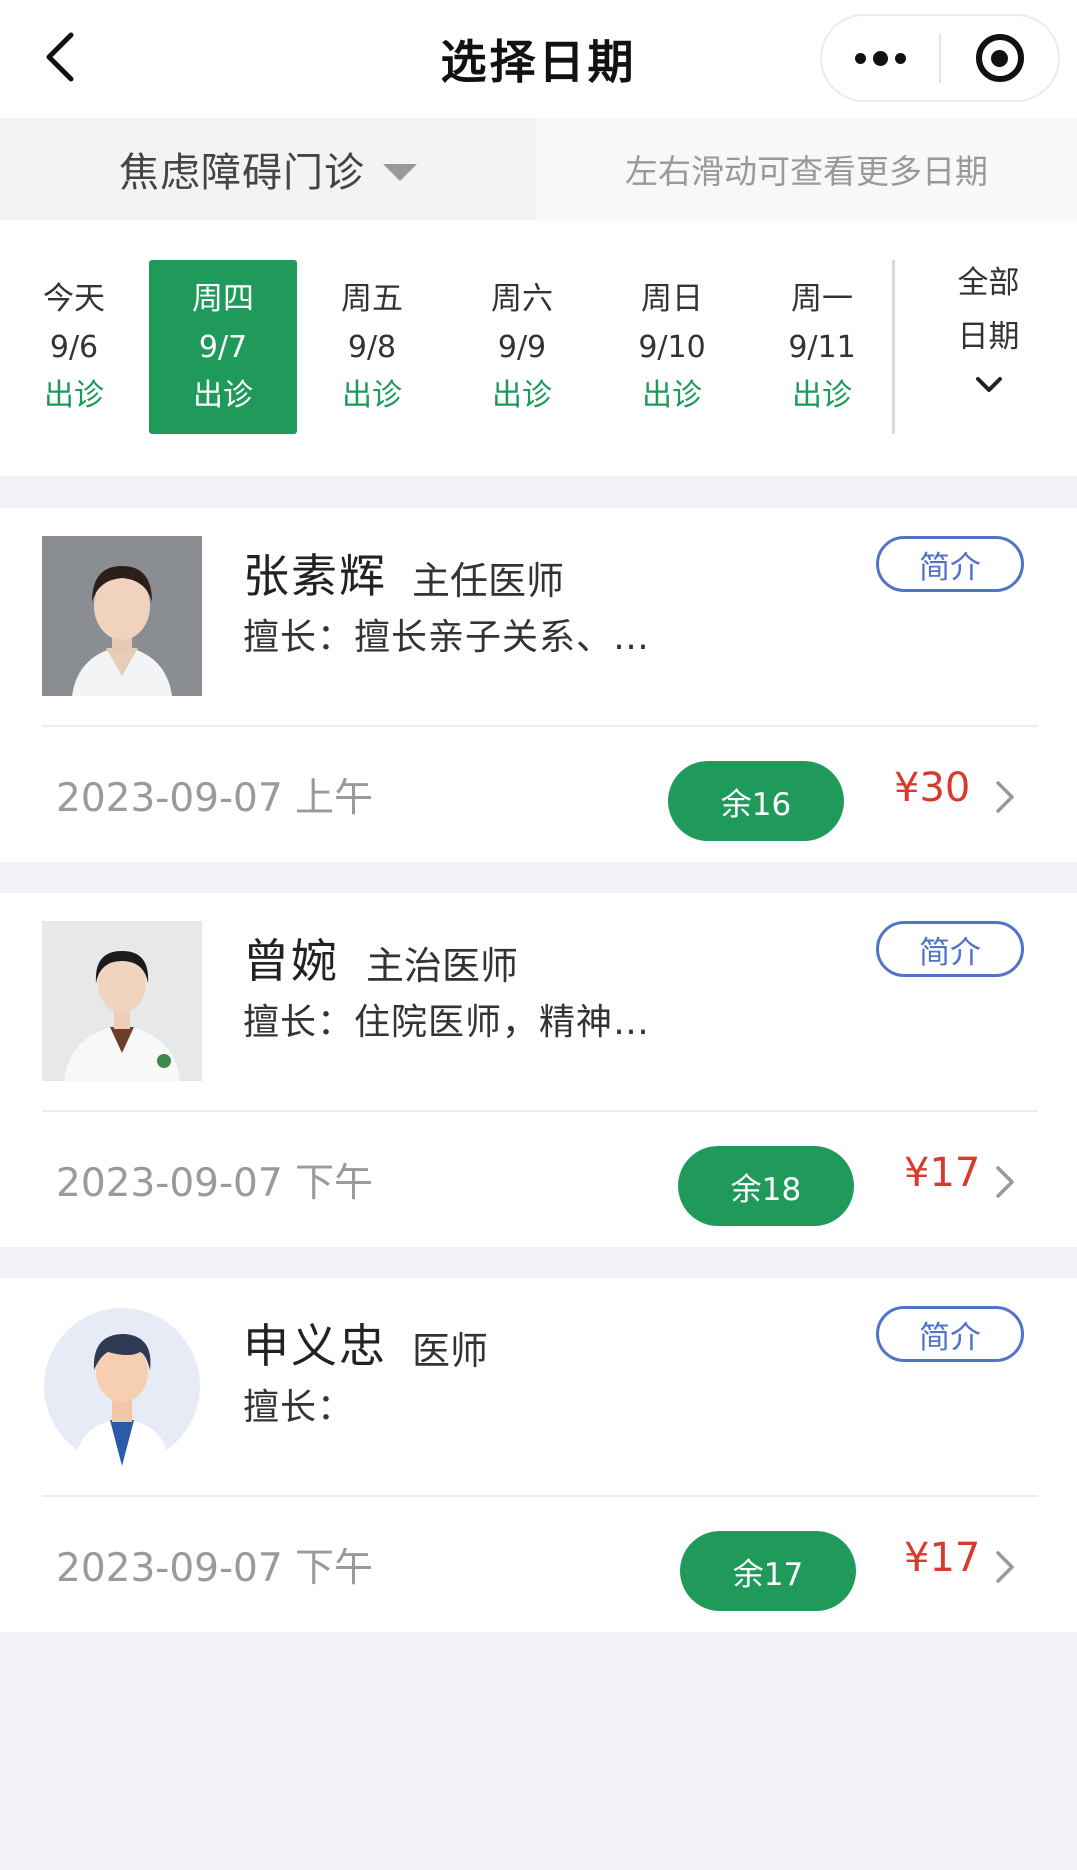 This screenshot has height=1870, width=1077. I want to click on department-selector: 焦虑障碍门诊, so click(268, 169).